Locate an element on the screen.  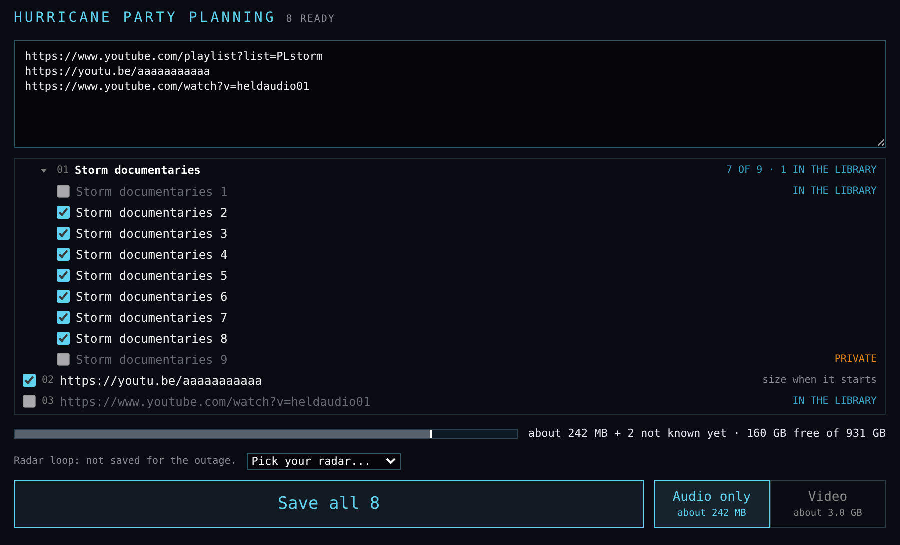
item-title: Storm documentaries 1 is located at coordinates (152, 191).